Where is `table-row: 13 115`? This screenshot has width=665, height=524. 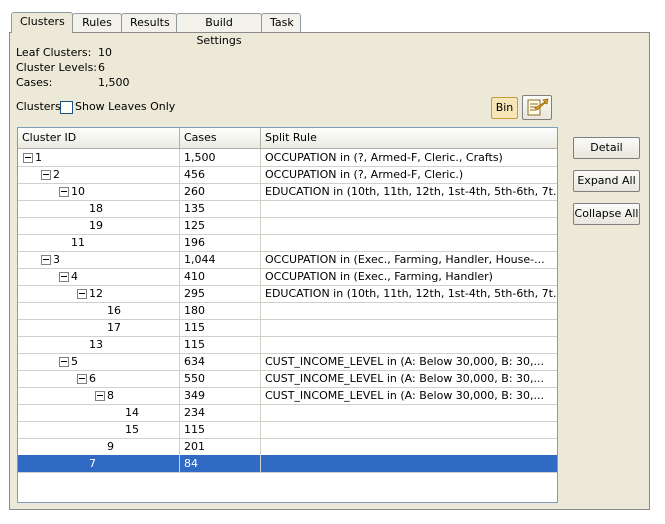
table-row: 13 115 is located at coordinates (287, 345).